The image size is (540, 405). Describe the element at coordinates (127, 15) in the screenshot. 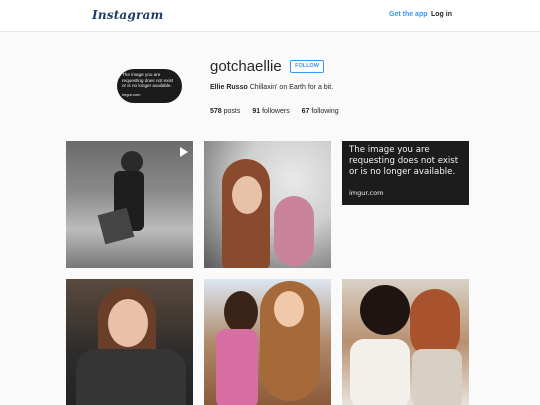

I see `instagram-logo: Instagram` at that location.